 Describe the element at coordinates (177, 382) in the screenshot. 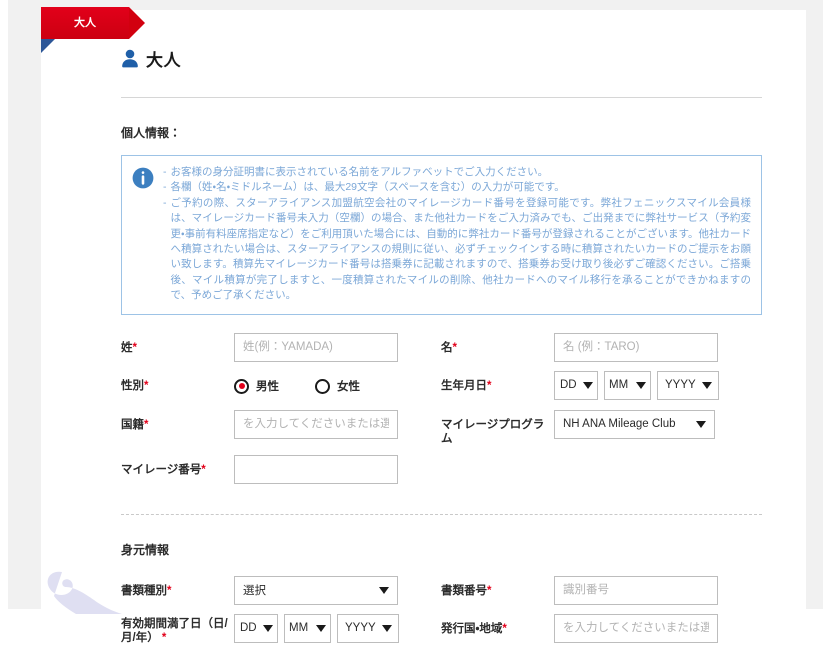

I see `gender-label: 性別*` at that location.